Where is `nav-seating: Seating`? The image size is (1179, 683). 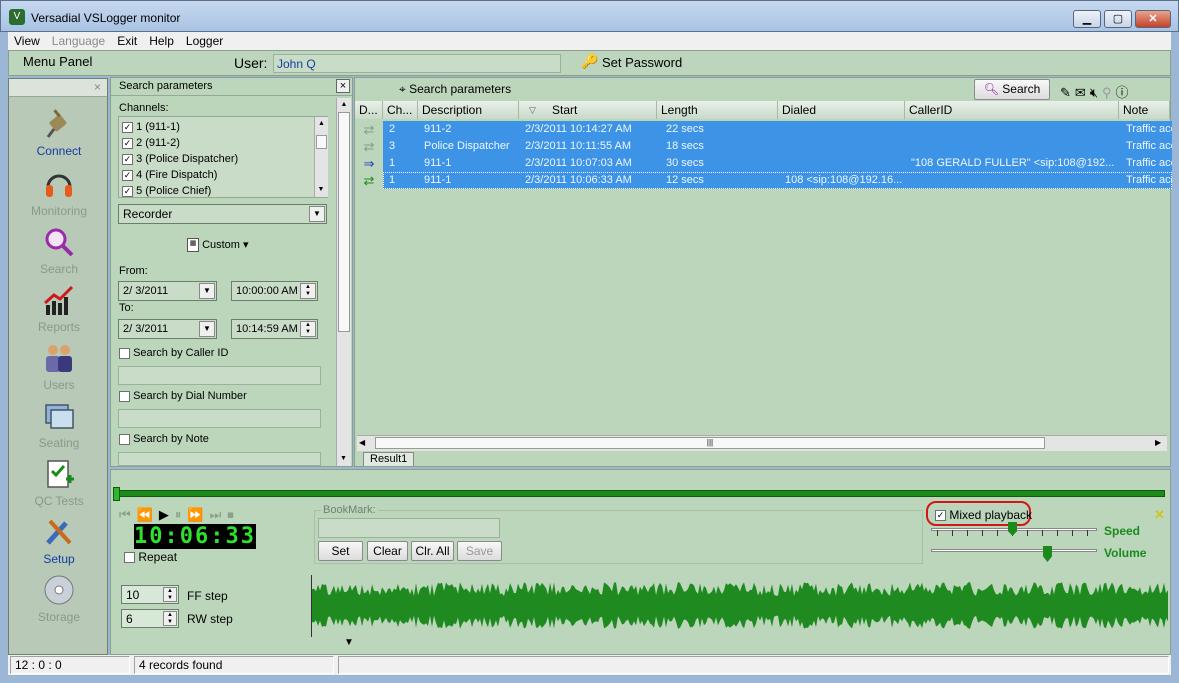 nav-seating: Seating is located at coordinates (59, 426).